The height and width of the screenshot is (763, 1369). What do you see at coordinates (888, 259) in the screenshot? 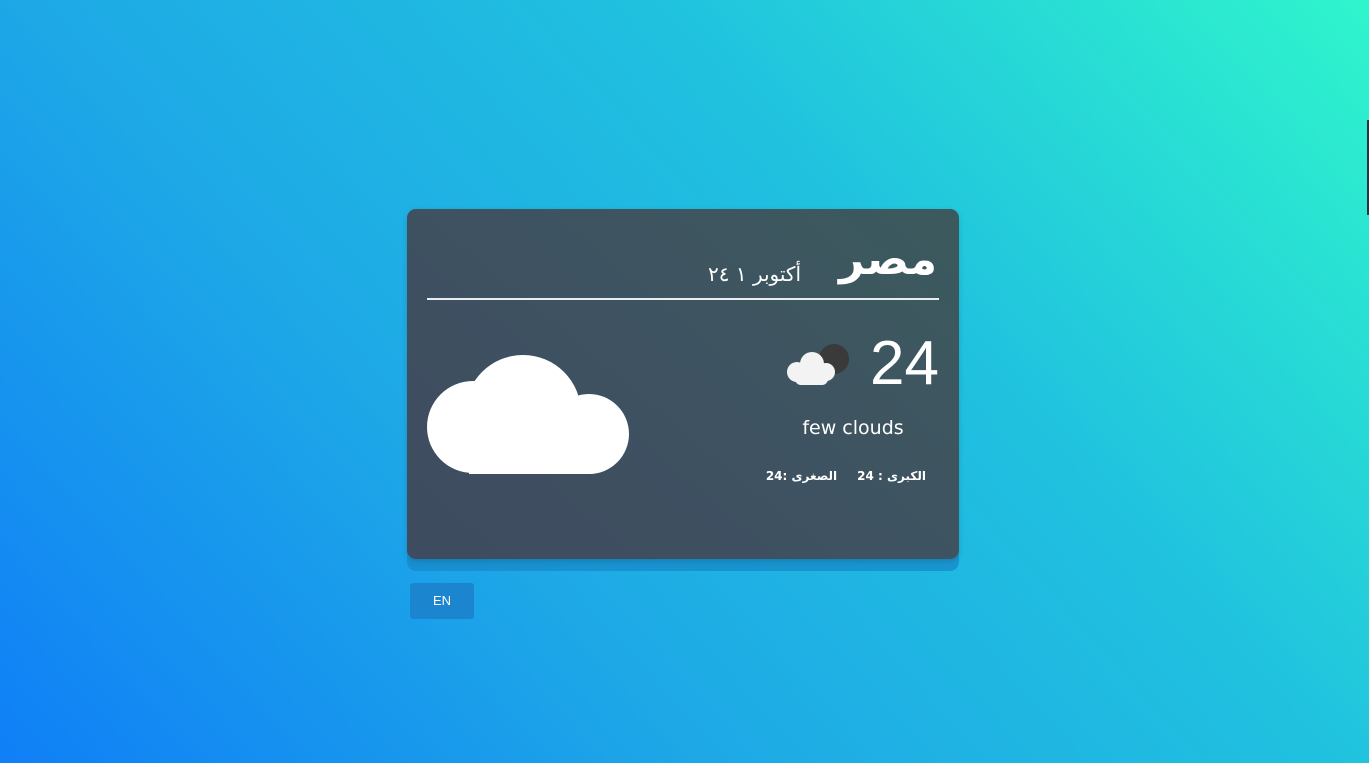
I see `city-name: مصر` at bounding box center [888, 259].